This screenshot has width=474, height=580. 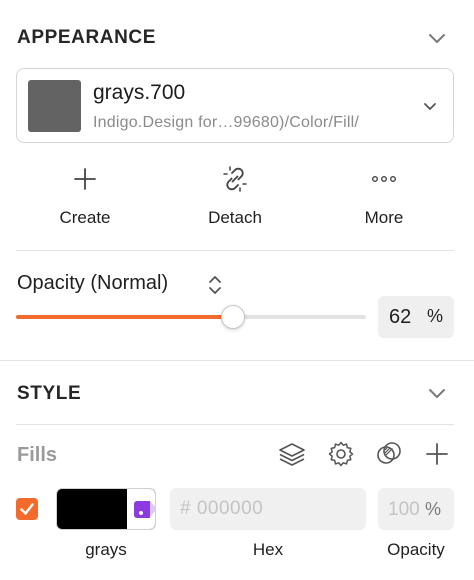 I want to click on hex-caption: Hex, so click(x=268, y=549).